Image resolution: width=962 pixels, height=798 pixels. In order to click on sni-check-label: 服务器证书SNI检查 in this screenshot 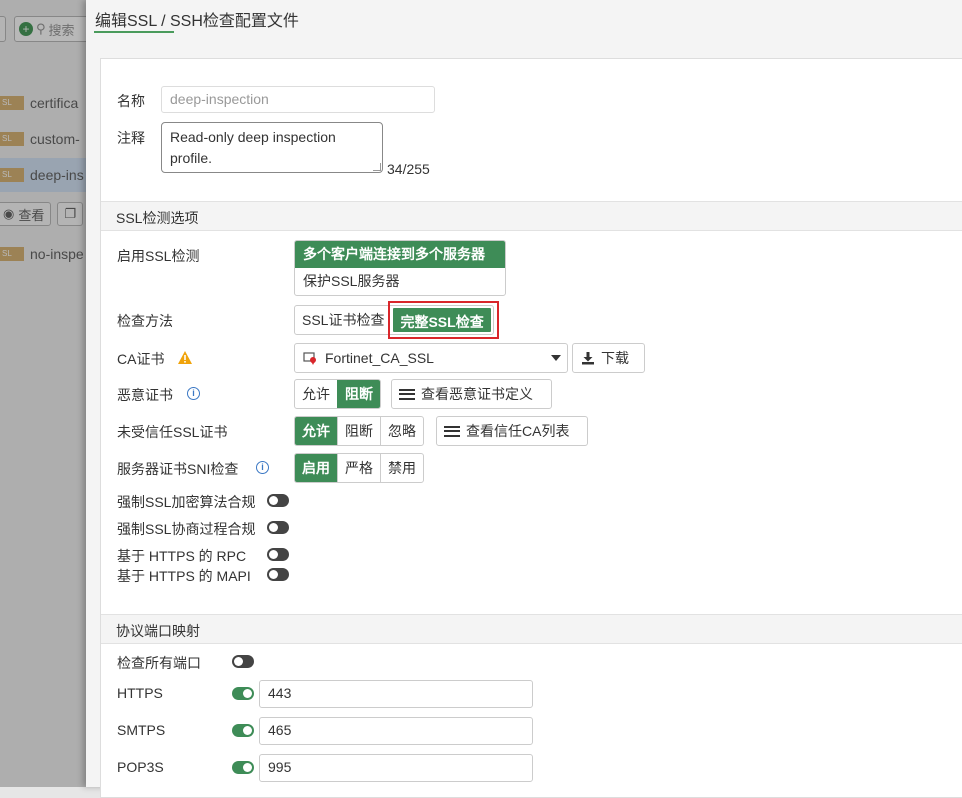, I will do `click(178, 469)`.